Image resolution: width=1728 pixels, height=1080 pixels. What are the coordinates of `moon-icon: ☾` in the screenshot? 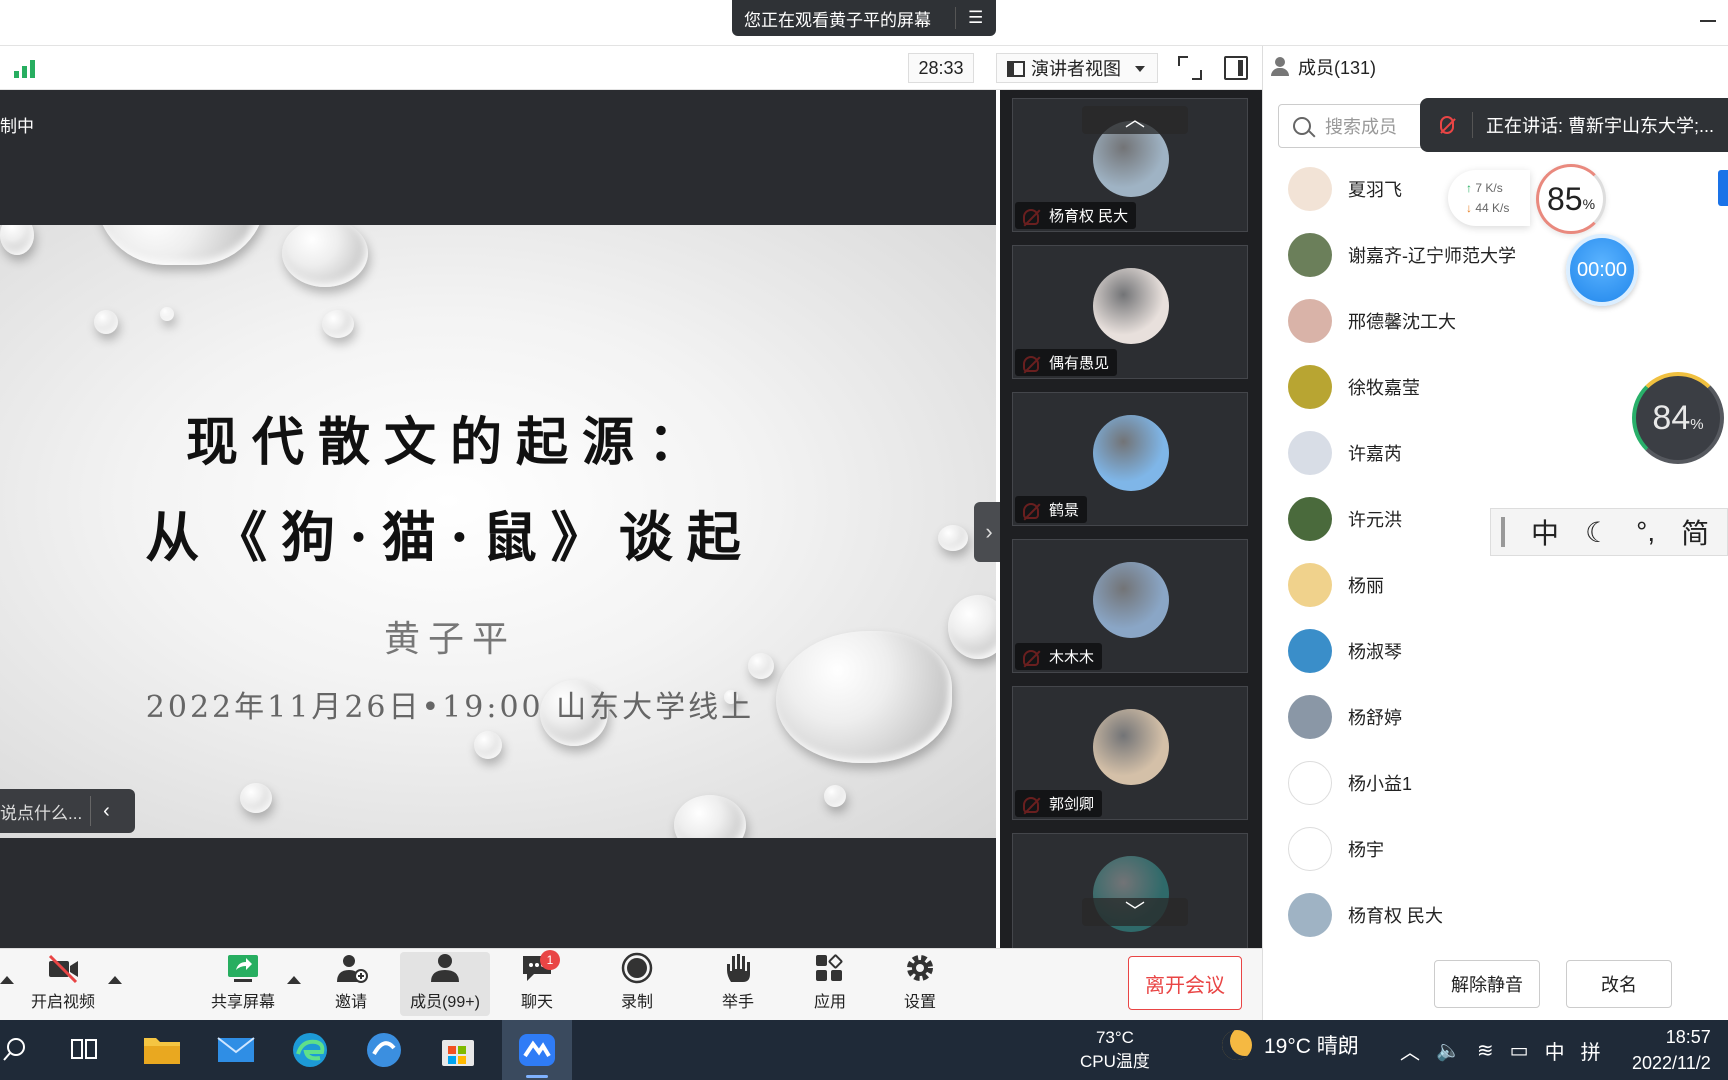 It's located at (1597, 532).